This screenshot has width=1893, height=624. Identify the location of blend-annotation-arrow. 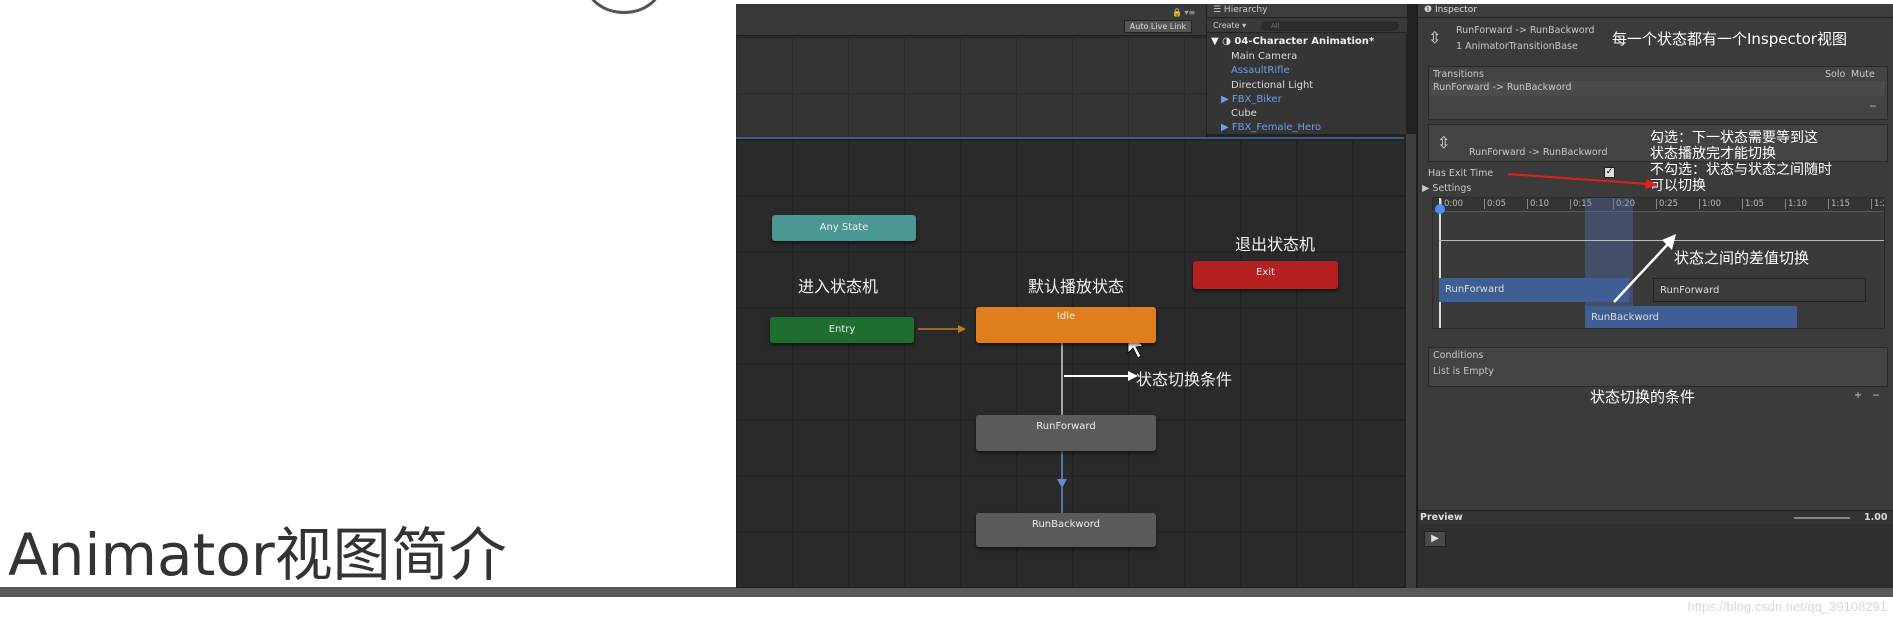
(1644, 268).